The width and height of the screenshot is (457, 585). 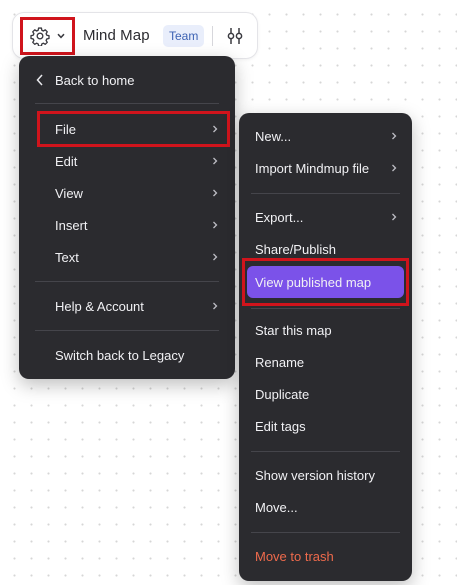 I want to click on submenu-item-duplicate: Duplicate, so click(x=325, y=394).